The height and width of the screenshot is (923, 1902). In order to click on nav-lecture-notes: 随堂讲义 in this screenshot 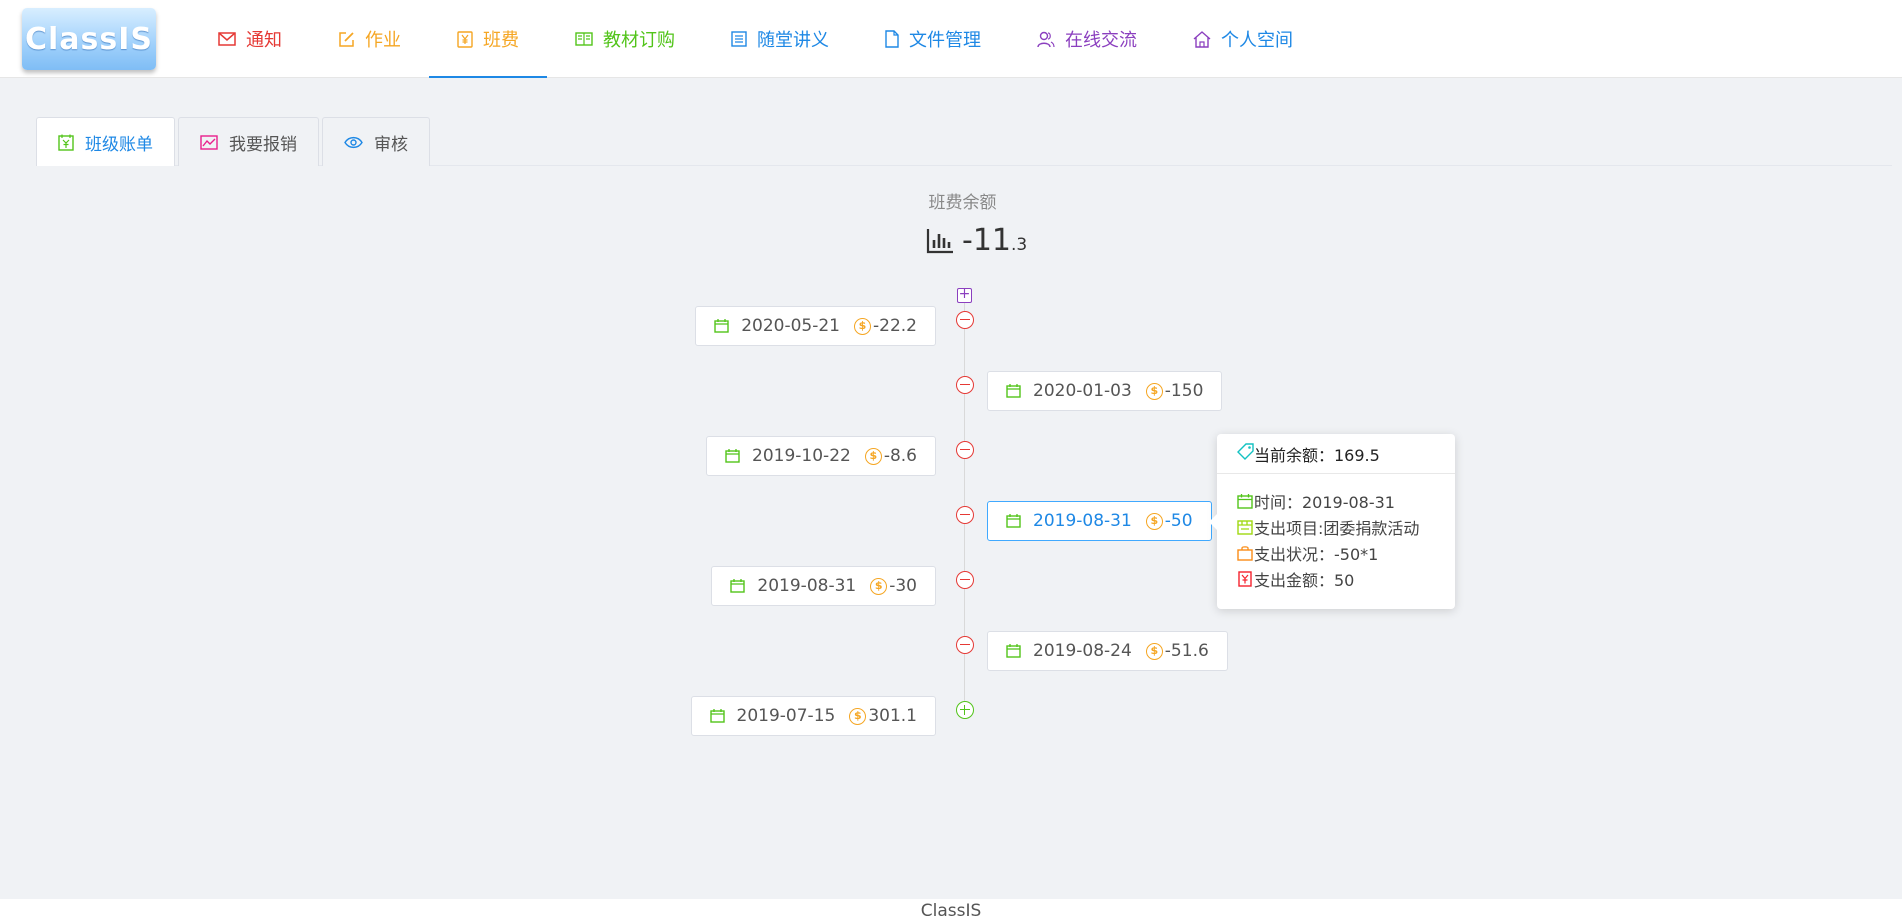, I will do `click(780, 39)`.